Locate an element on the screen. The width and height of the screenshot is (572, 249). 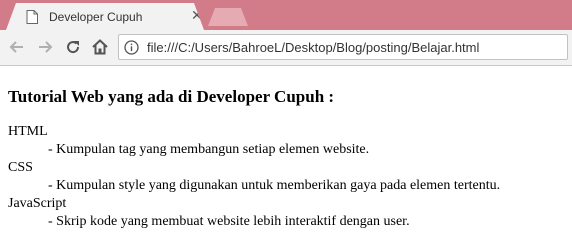
browser-tab: Developer Cupuh ✕ is located at coordinates (105, 16).